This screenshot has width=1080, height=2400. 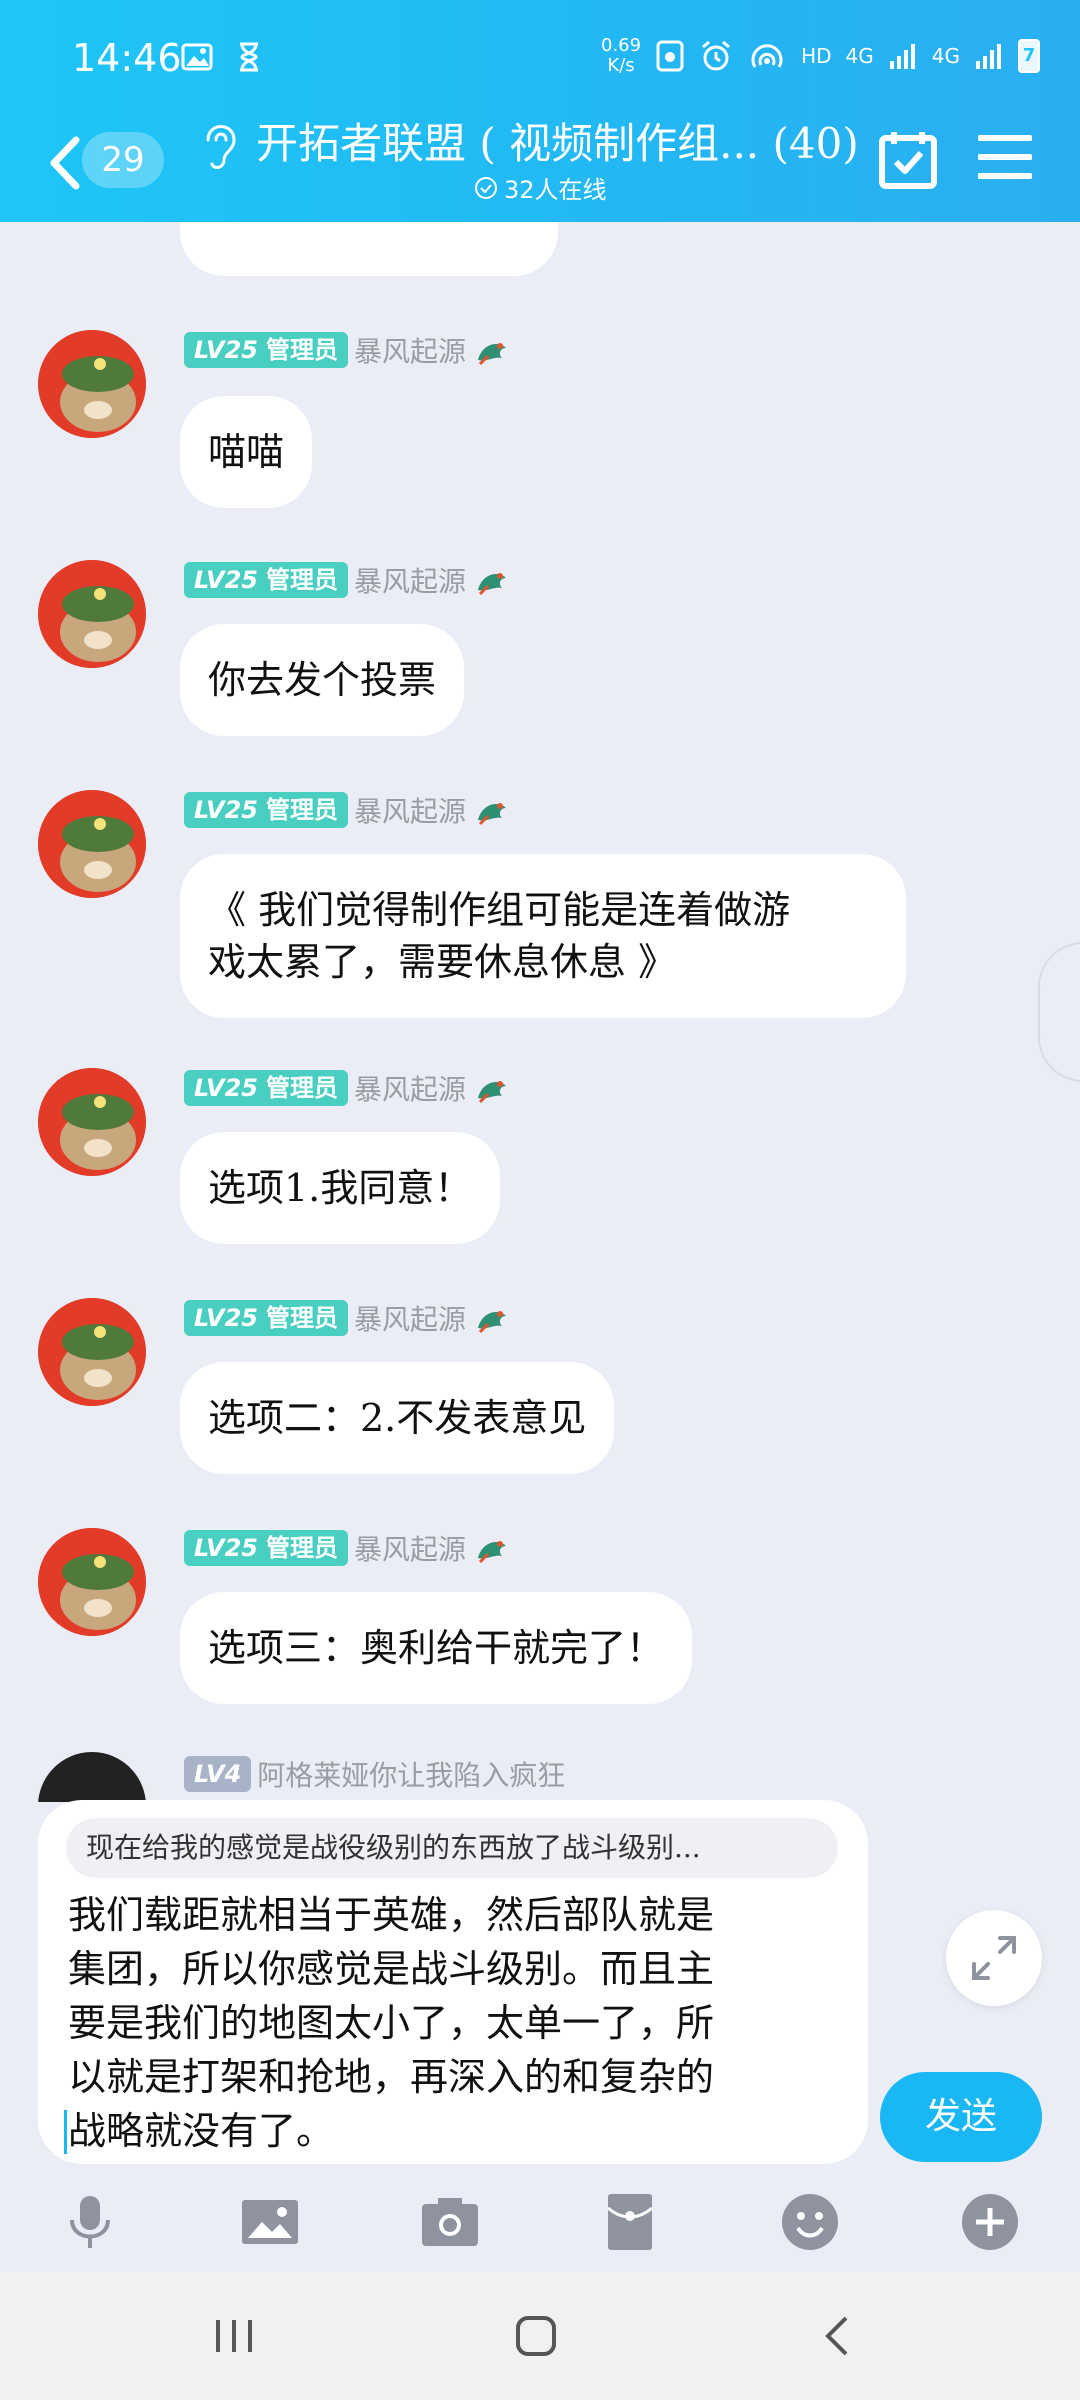 What do you see at coordinates (220, 146) in the screenshot?
I see `ear-icon` at bounding box center [220, 146].